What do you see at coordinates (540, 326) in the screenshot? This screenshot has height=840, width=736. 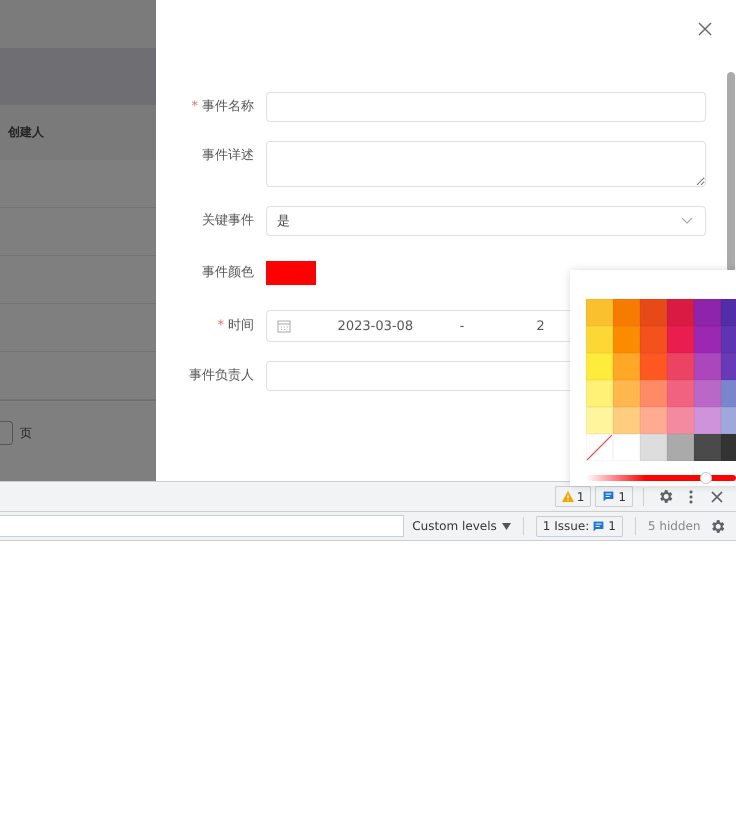 I see `end-date: 2` at bounding box center [540, 326].